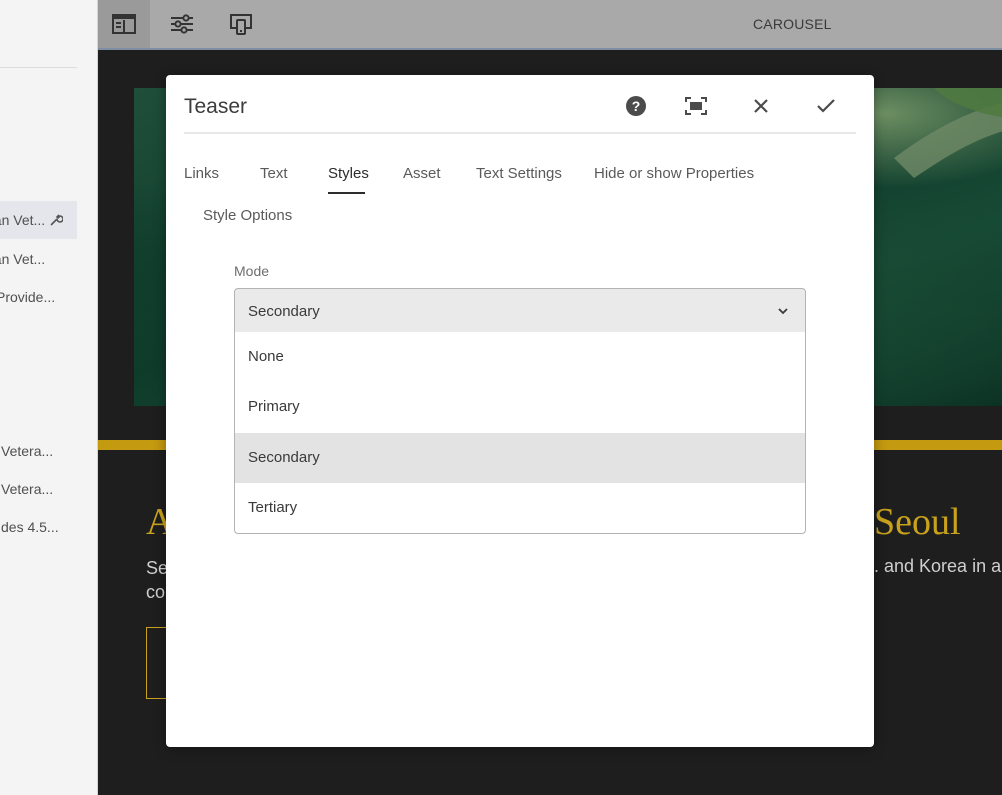  What do you see at coordinates (38, 67) in the screenshot?
I see `panel-divider` at bounding box center [38, 67].